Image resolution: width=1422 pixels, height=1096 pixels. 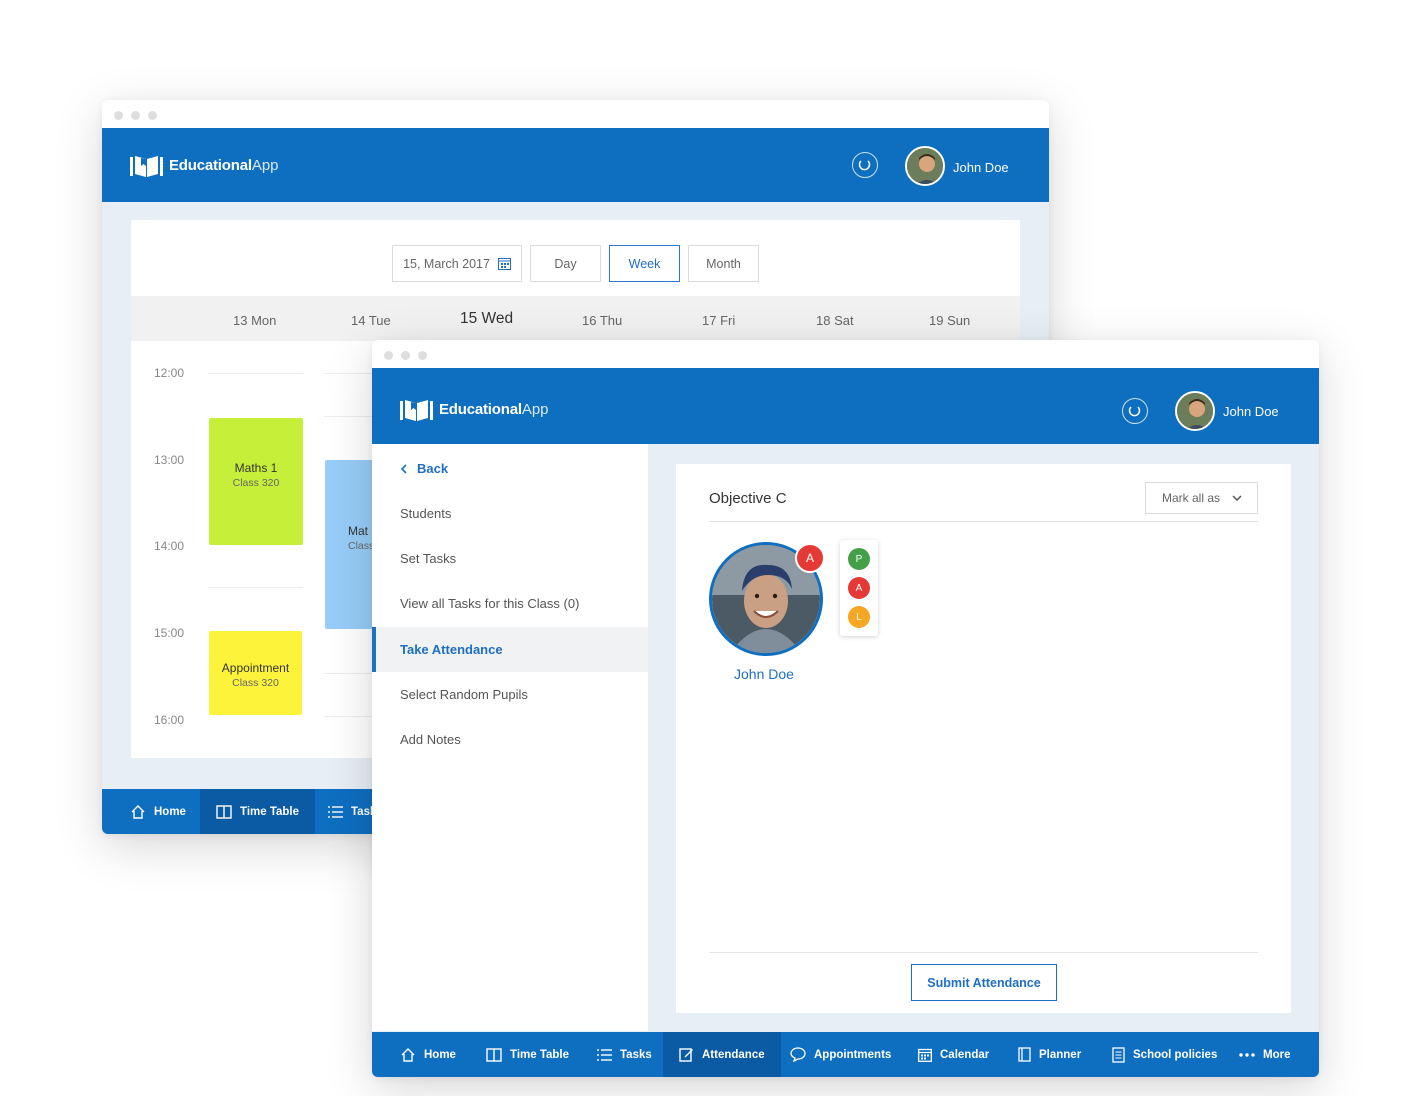 What do you see at coordinates (835, 320) in the screenshot?
I see `day-header: 18 Sat` at bounding box center [835, 320].